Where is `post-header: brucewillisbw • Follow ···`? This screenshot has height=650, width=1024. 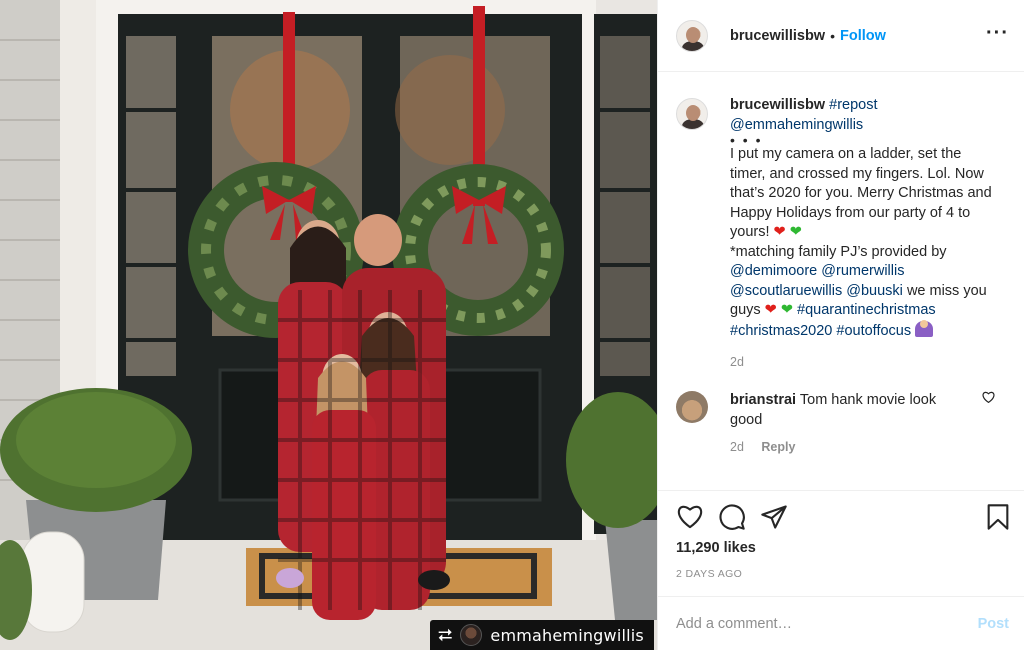 post-header: brucewillisbw • Follow ··· is located at coordinates (841, 36).